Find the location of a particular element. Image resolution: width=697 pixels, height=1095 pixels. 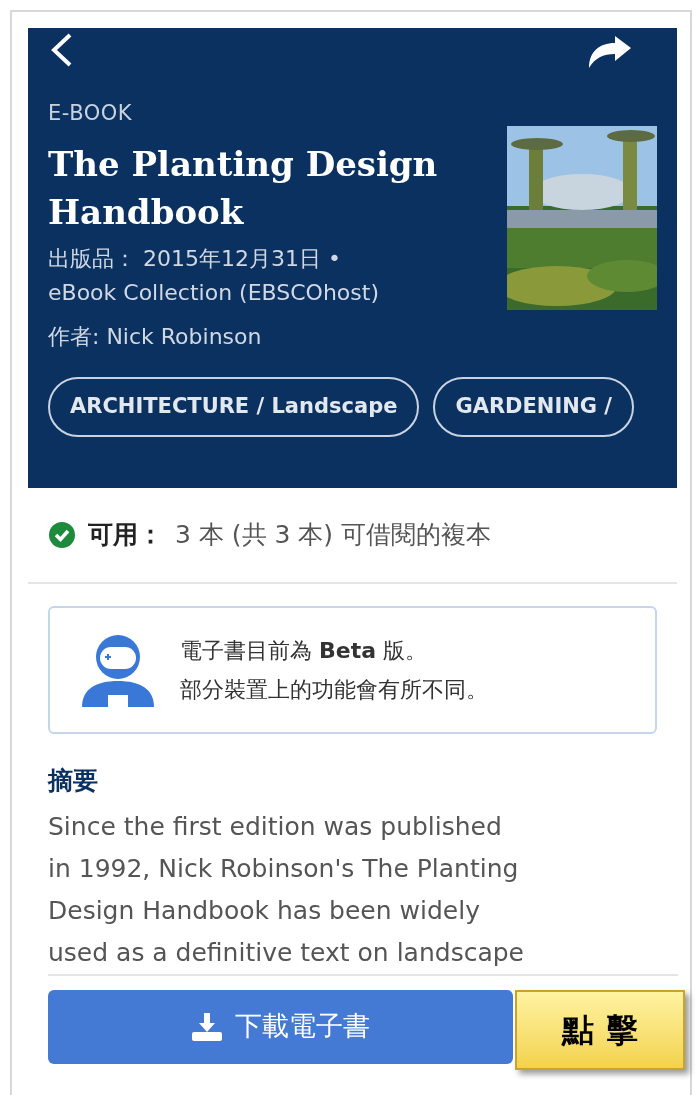

publication-info: 出版品： 2015年12月31日 • is located at coordinates (195, 258).